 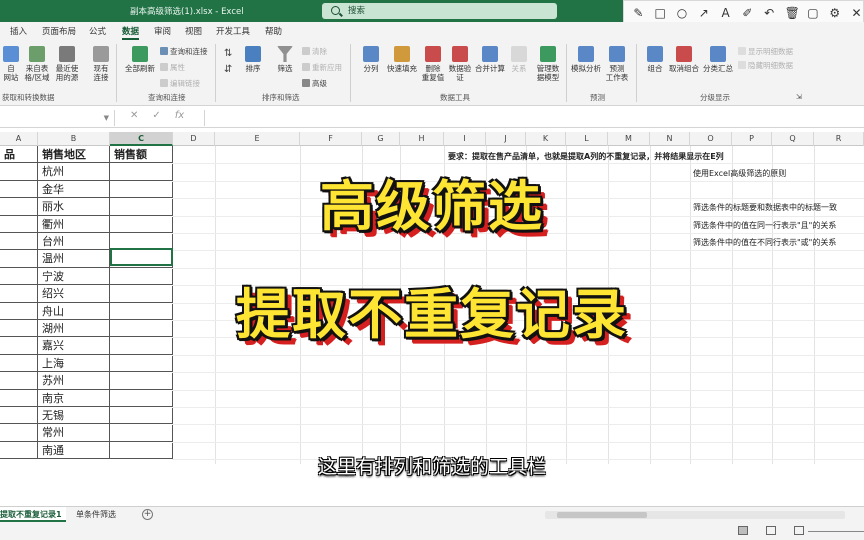 I want to click on tab-page-layout: 页面布局, so click(x=59, y=31).